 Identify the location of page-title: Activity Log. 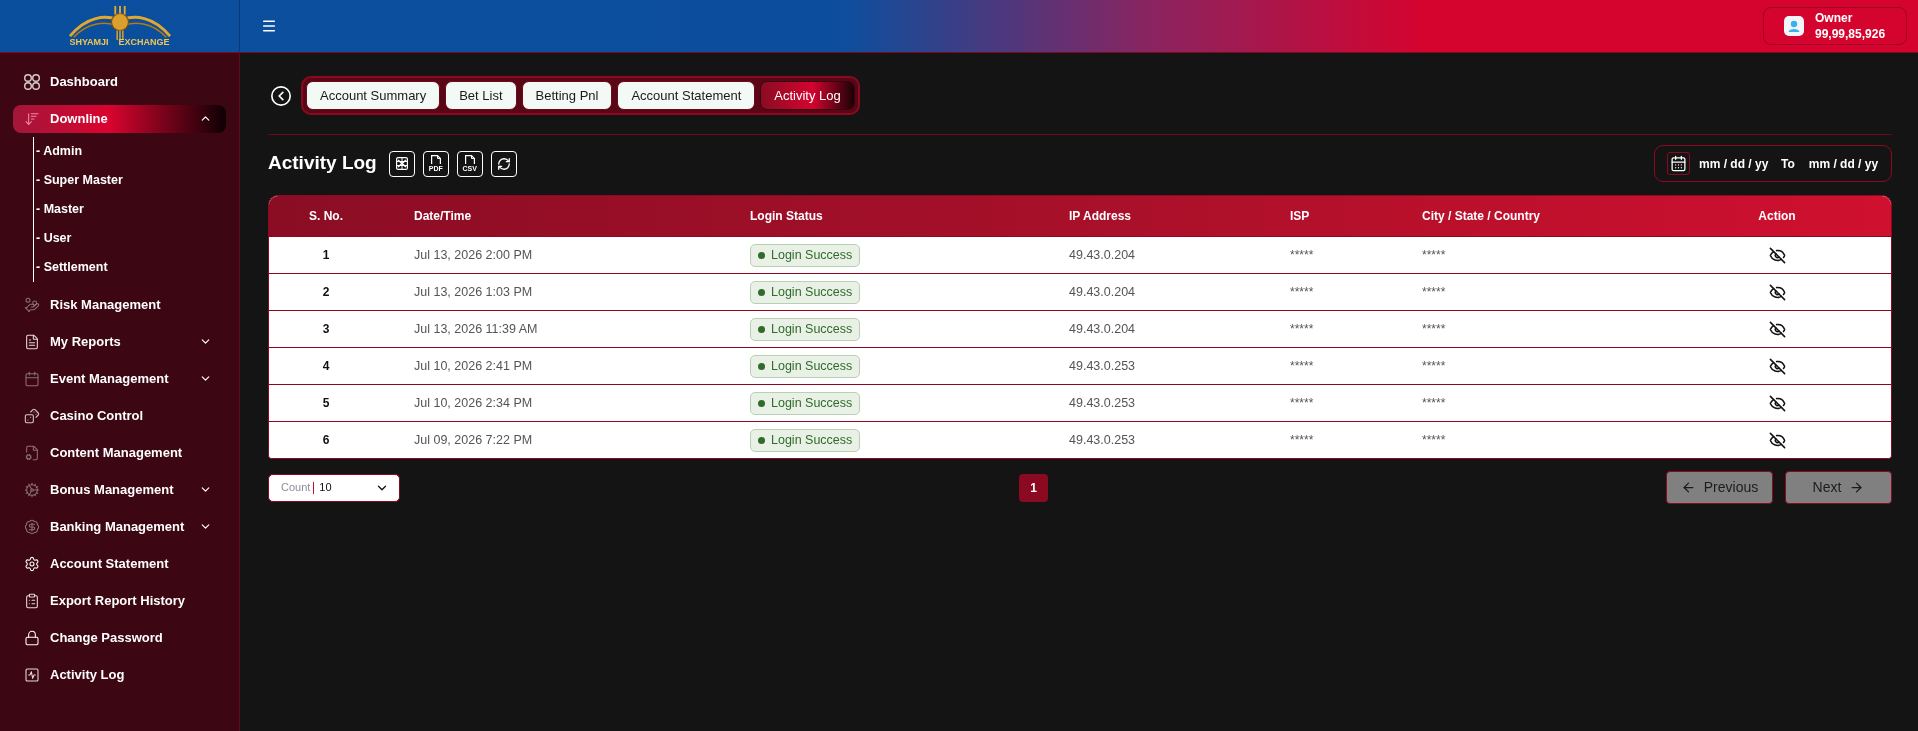
(322, 163).